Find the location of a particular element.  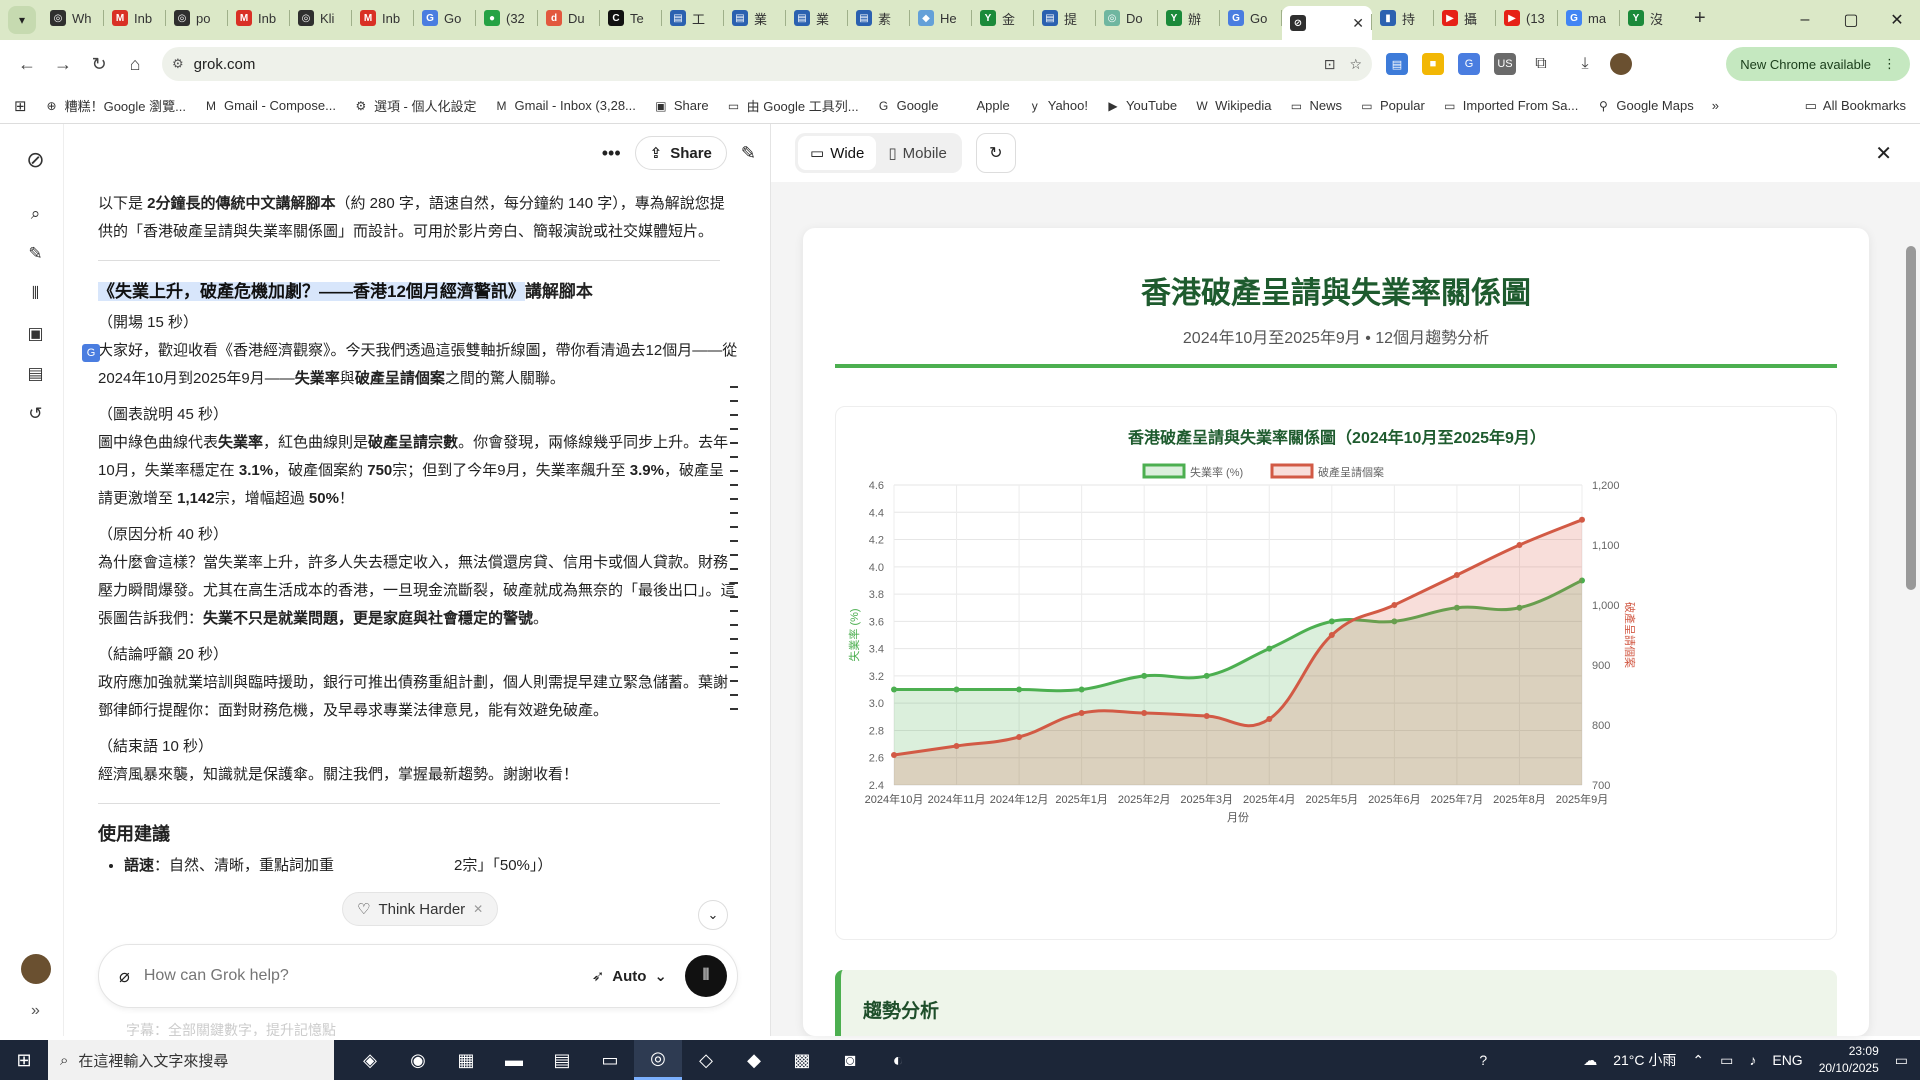

app-icon: ◙ is located at coordinates (850, 1060).